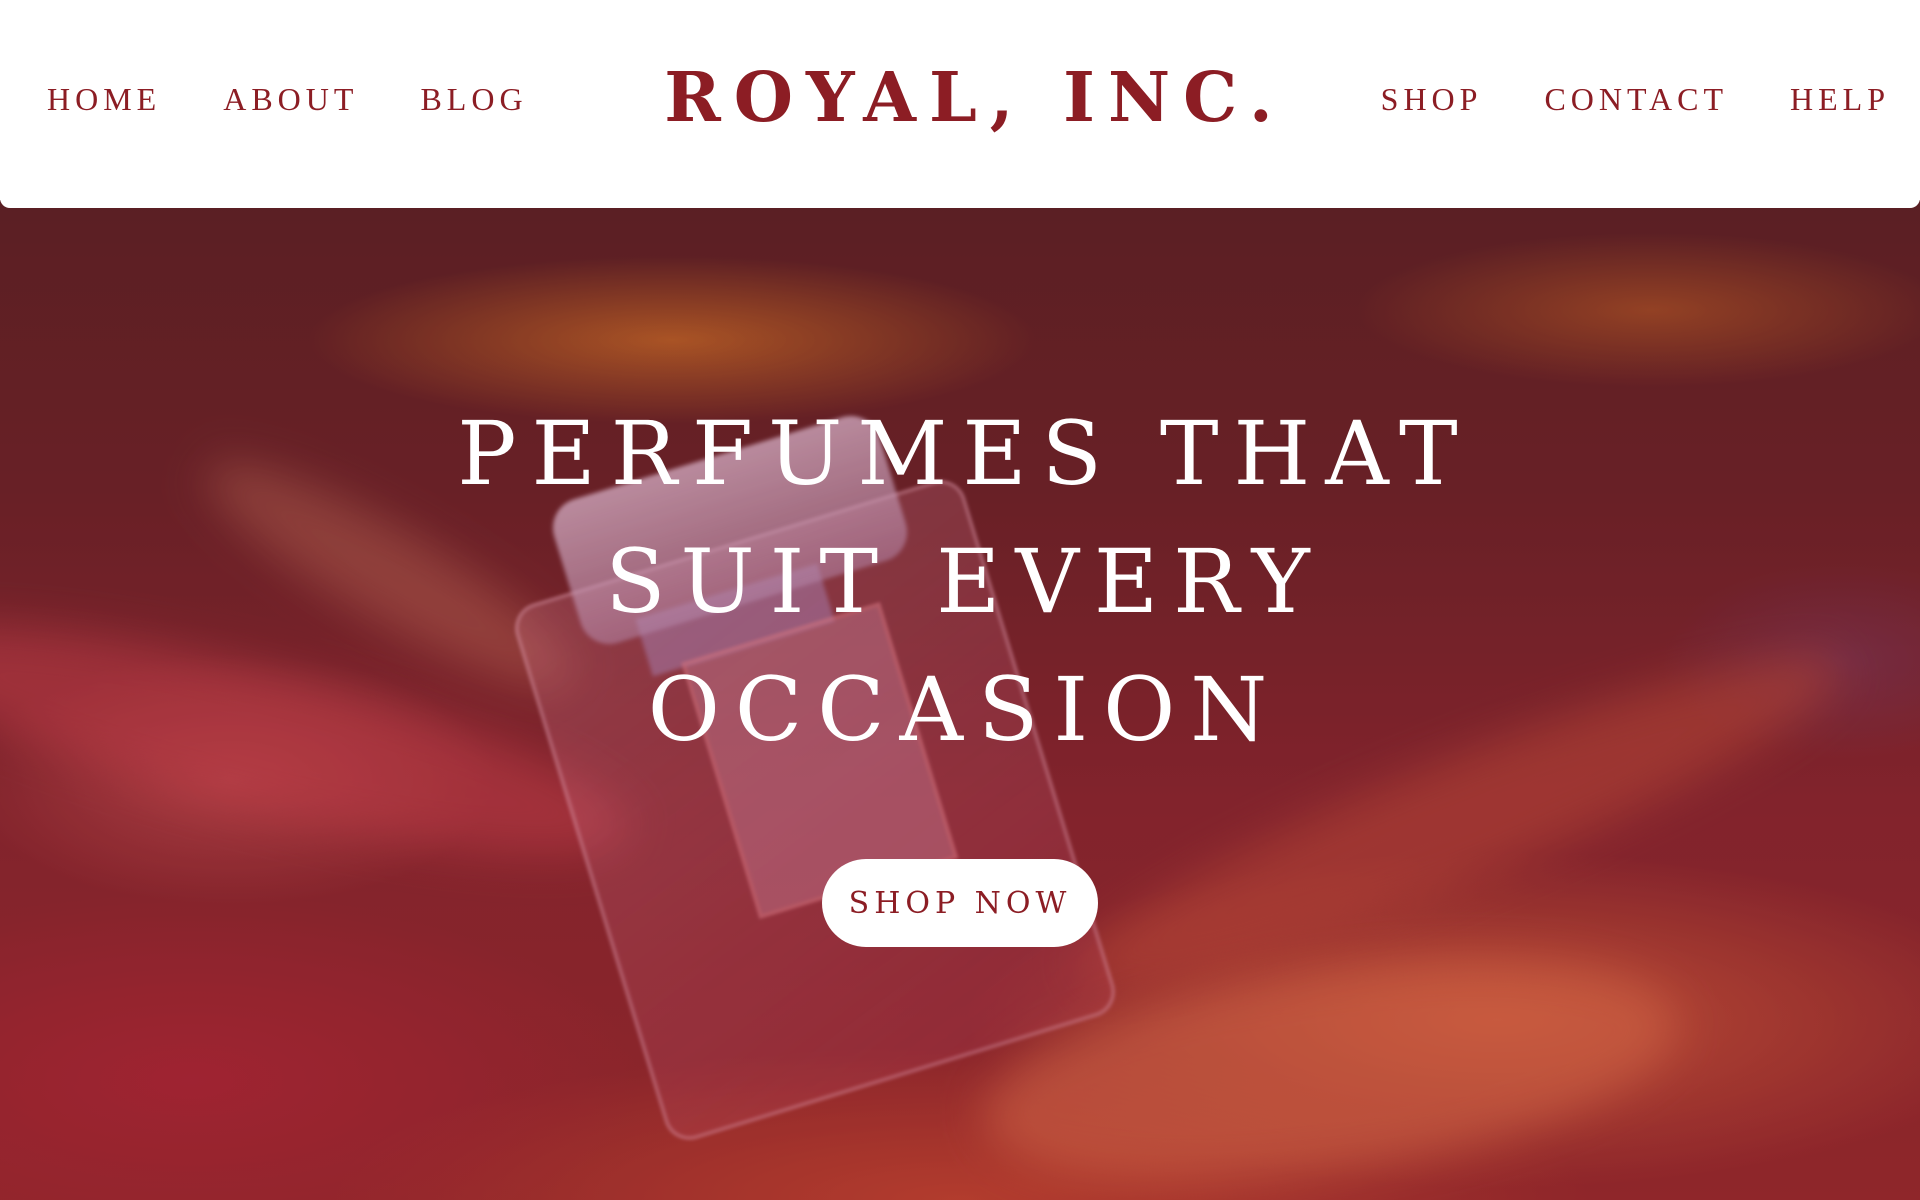 This screenshot has height=1200, width=1920. I want to click on hero-headline-line: SUIT EVERY, so click(965, 581).